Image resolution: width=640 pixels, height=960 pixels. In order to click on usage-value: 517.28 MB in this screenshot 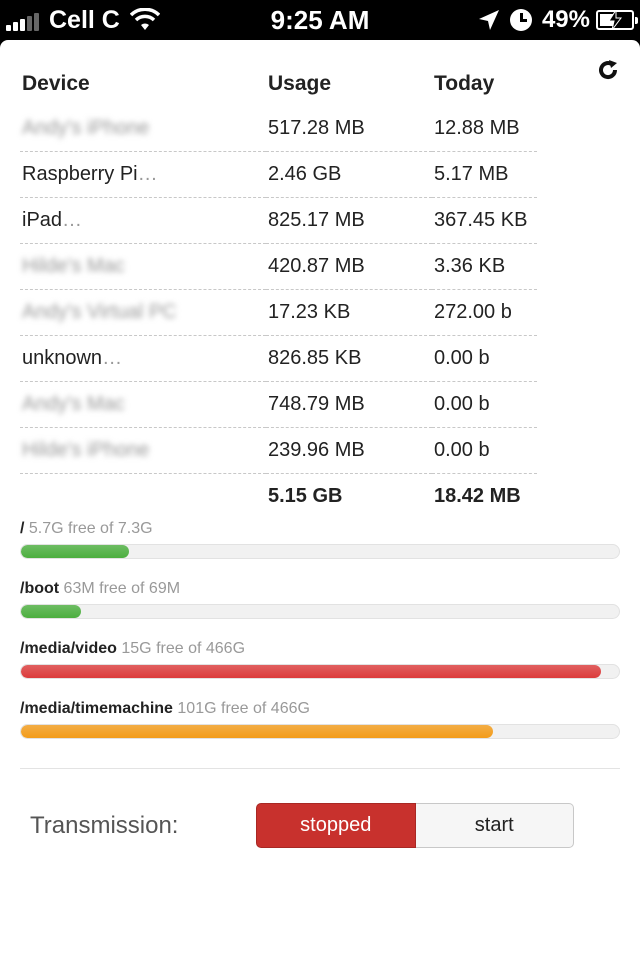, I will do `click(349, 129)`.